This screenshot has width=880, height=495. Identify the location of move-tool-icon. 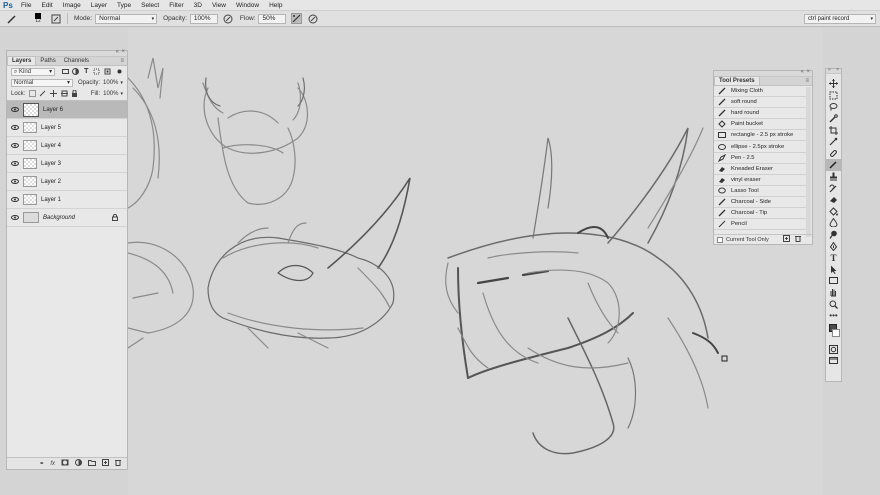
(833, 84).